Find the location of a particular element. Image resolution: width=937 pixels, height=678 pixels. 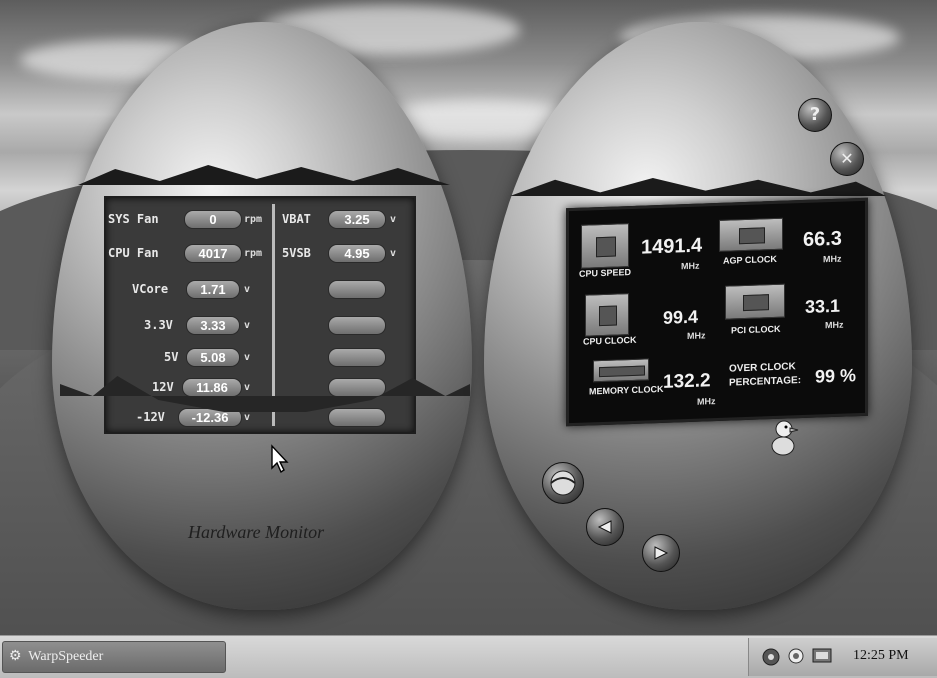

warpspeeder-task-button: ⚙ WarpSpeeder is located at coordinates (114, 657).